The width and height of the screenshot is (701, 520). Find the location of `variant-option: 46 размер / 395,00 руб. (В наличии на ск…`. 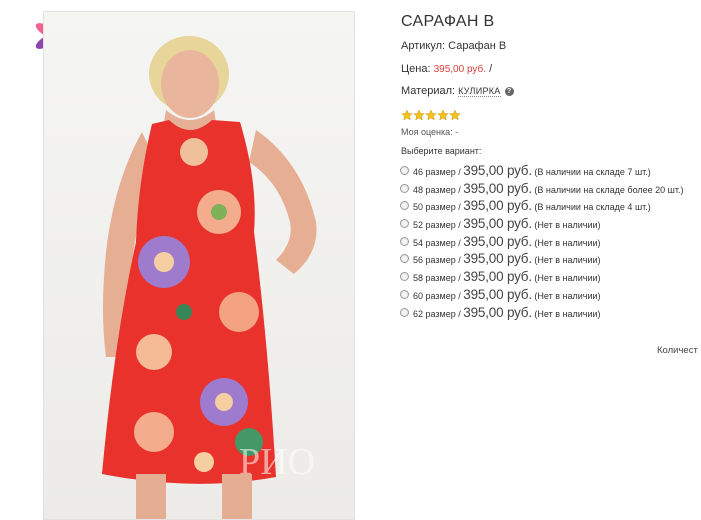

variant-option: 46 размер / 395,00 руб. (В наличии на ск… is located at coordinates (542, 171).